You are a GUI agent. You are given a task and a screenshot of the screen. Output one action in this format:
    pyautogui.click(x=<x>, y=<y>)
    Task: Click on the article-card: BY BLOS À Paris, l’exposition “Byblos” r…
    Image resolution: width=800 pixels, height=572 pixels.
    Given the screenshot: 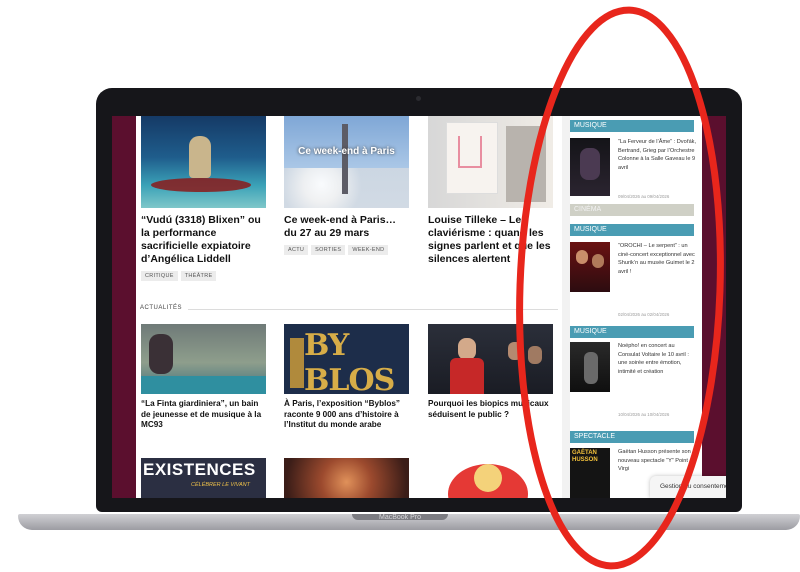 What is the action you would take?
    pyautogui.click(x=346, y=377)
    